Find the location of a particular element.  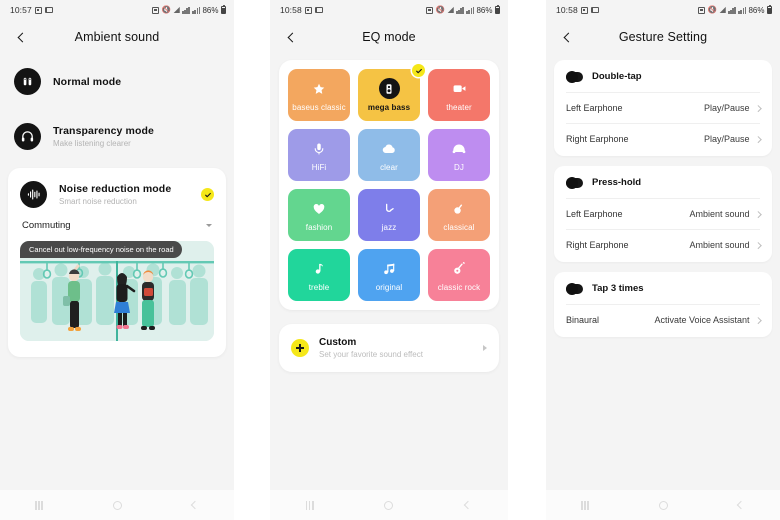

back-icon is located at coordinates (468, 505).